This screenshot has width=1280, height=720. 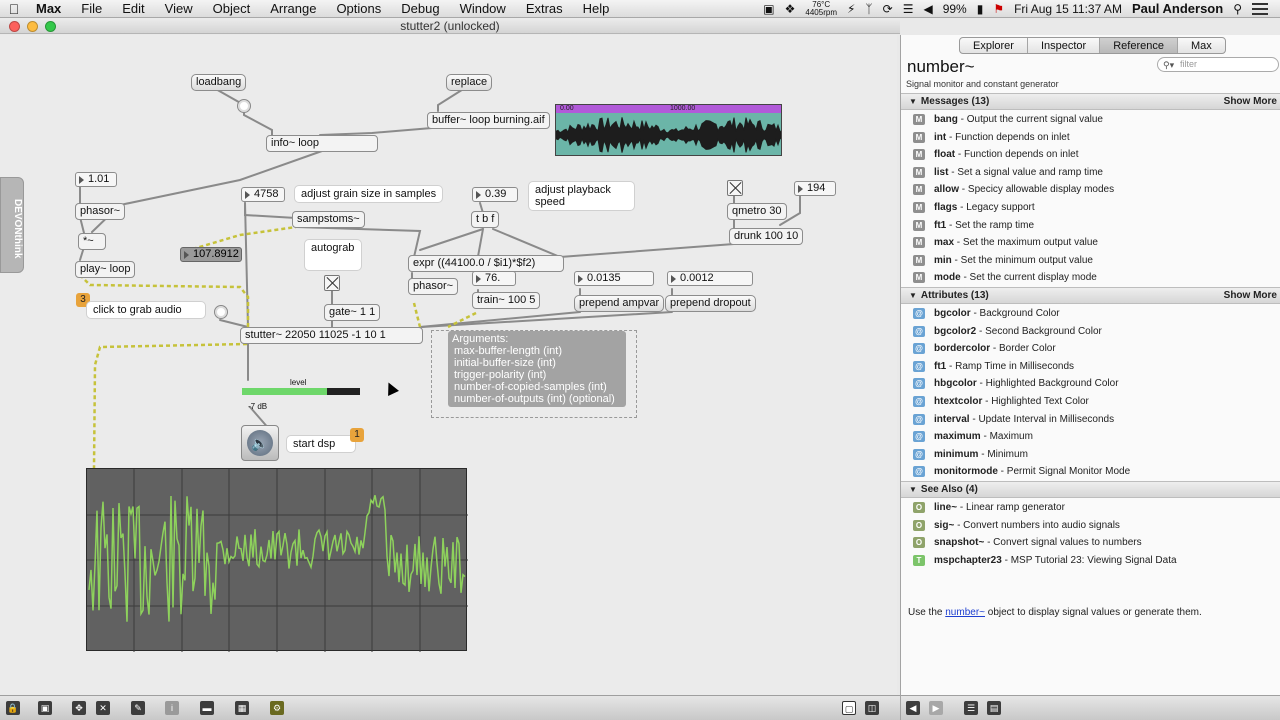 I want to click on grid-snap-icon: ✥, so click(x=79, y=708).